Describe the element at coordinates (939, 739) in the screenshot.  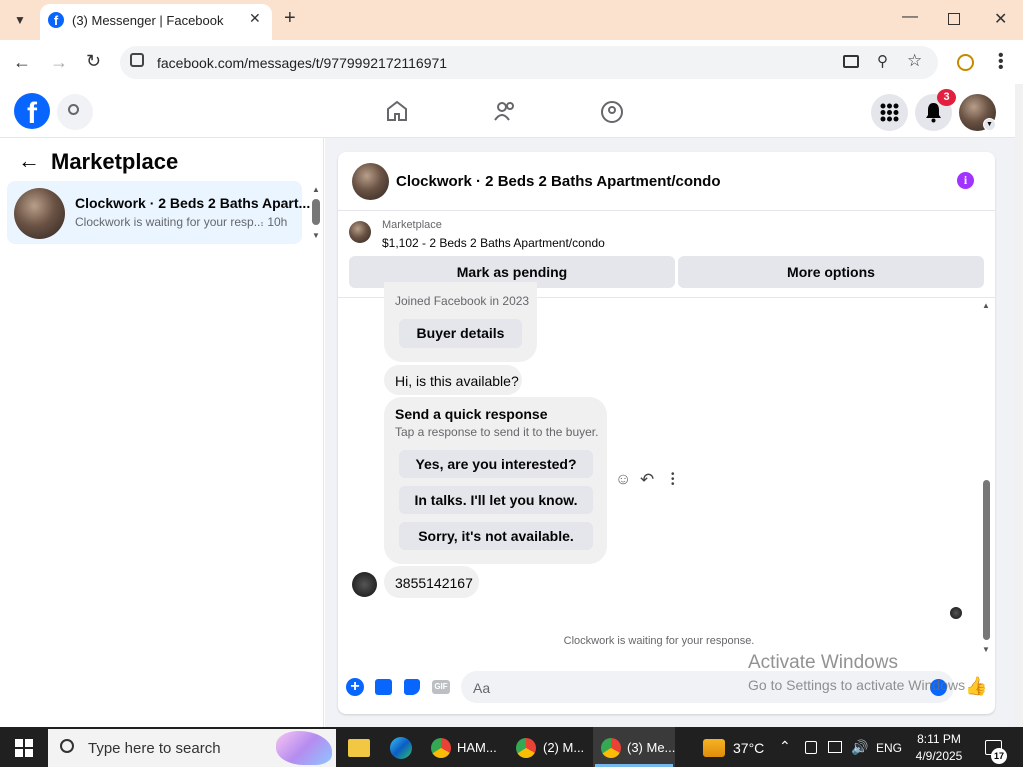
I see `clock-time: 8:11 PM` at that location.